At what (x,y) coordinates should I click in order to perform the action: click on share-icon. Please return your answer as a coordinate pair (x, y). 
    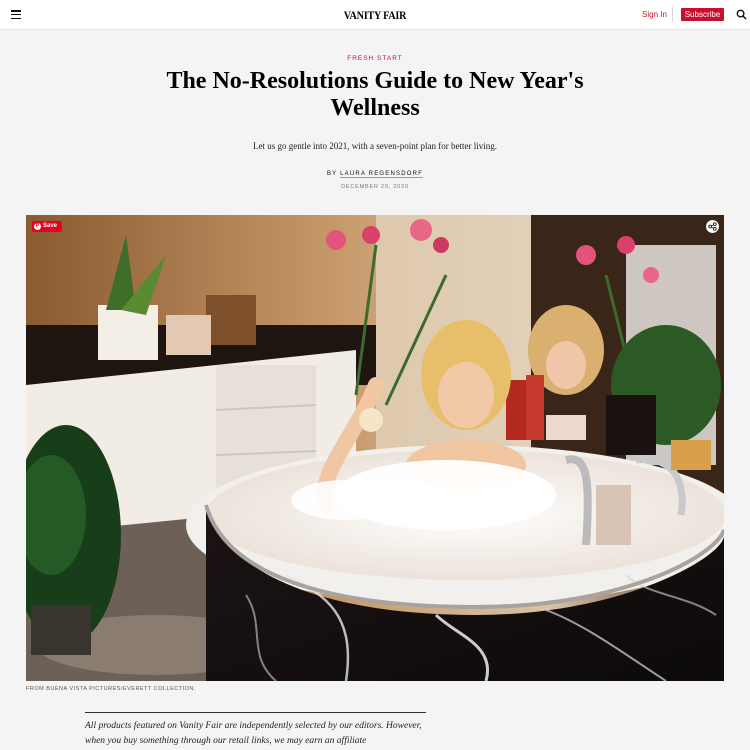
    Looking at the image, I should click on (712, 226).